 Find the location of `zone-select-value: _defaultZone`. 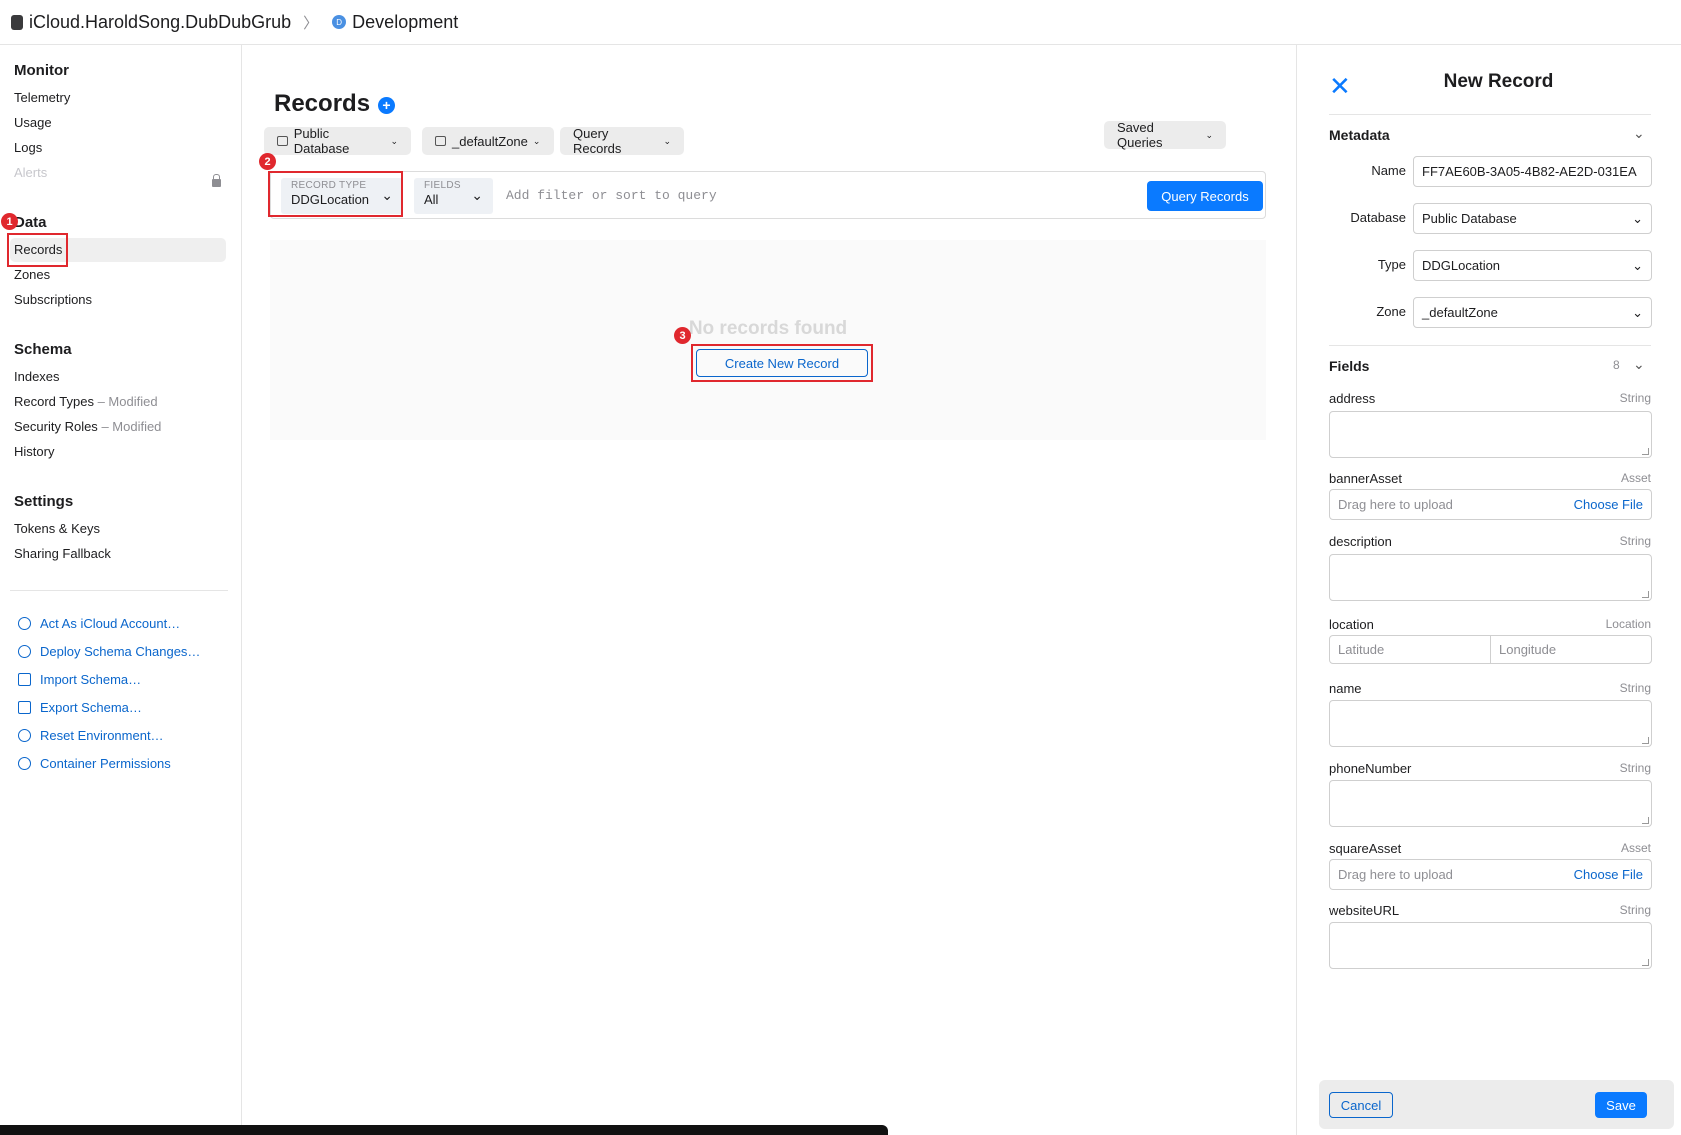

zone-select-value: _defaultZone is located at coordinates (1460, 312).